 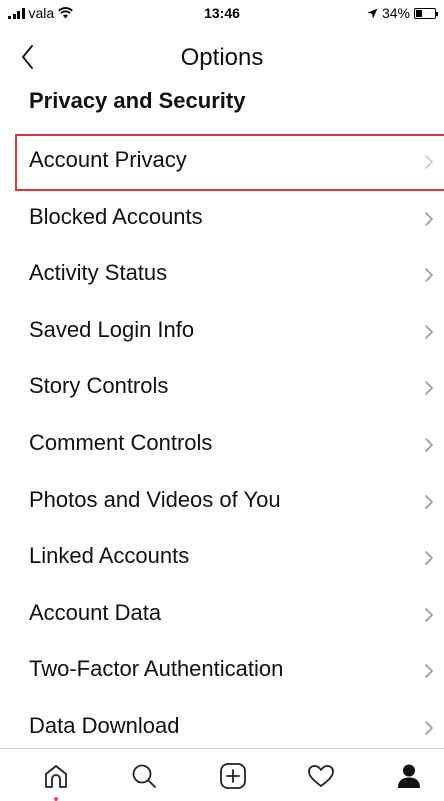 What do you see at coordinates (98, 273) in the screenshot?
I see `option-label: Activity Status` at bounding box center [98, 273].